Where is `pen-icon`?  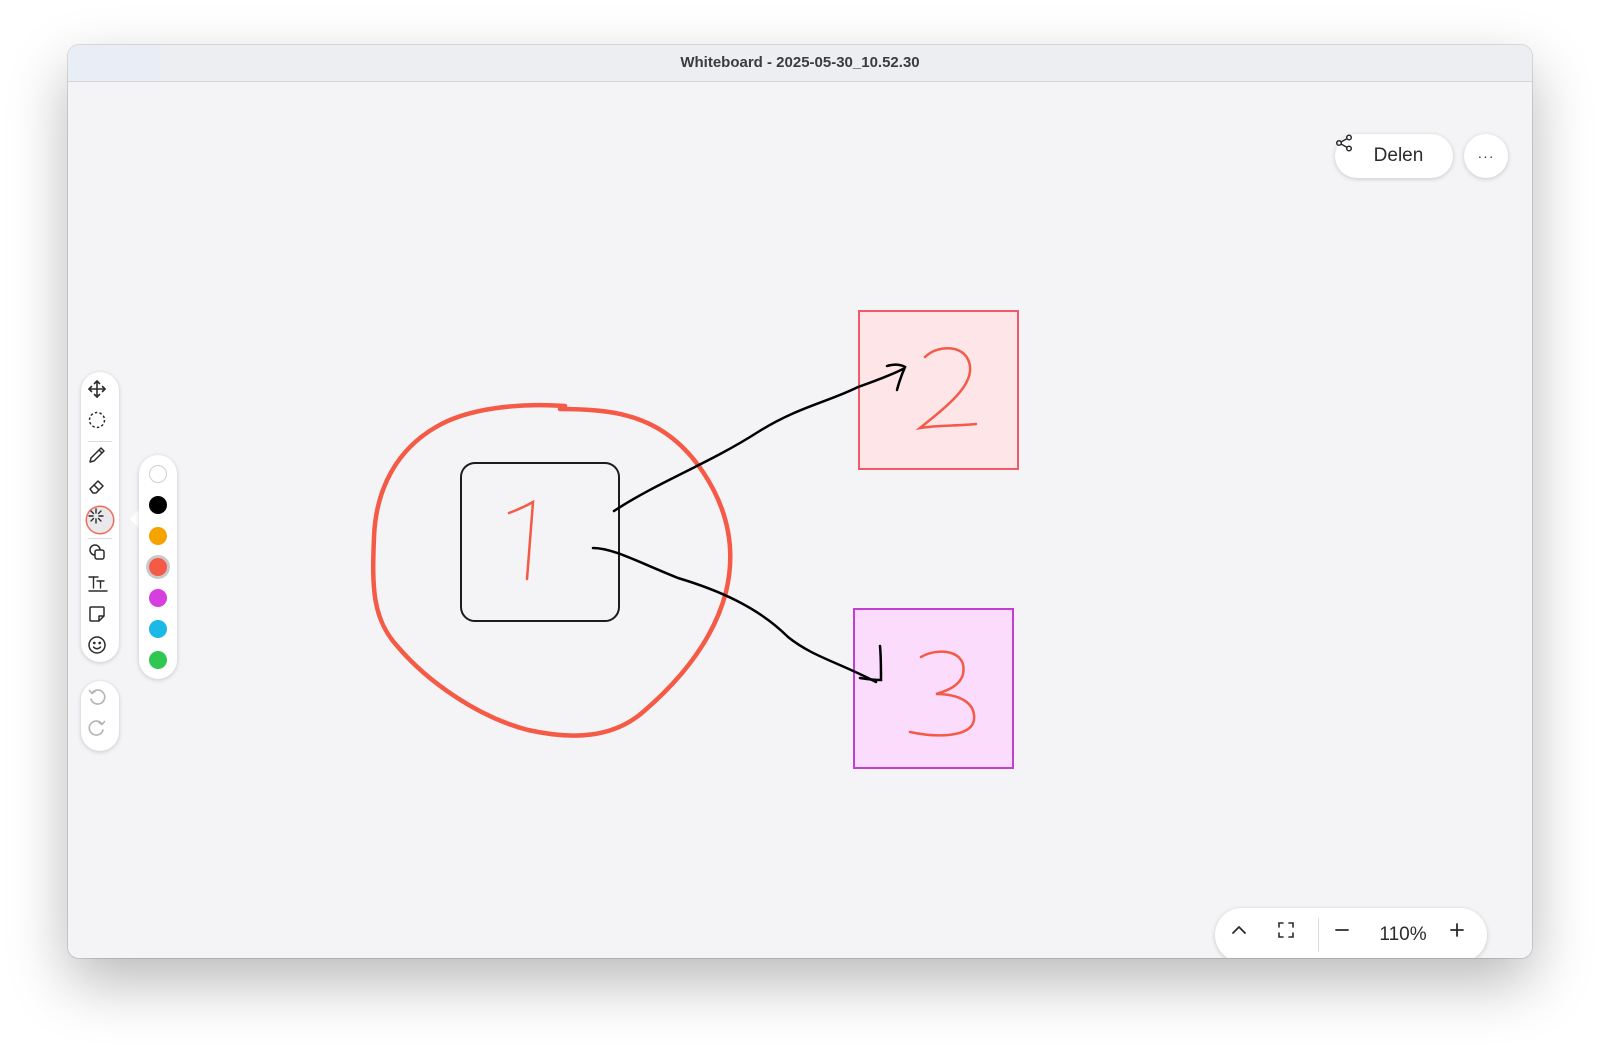
pen-icon is located at coordinates (100, 458).